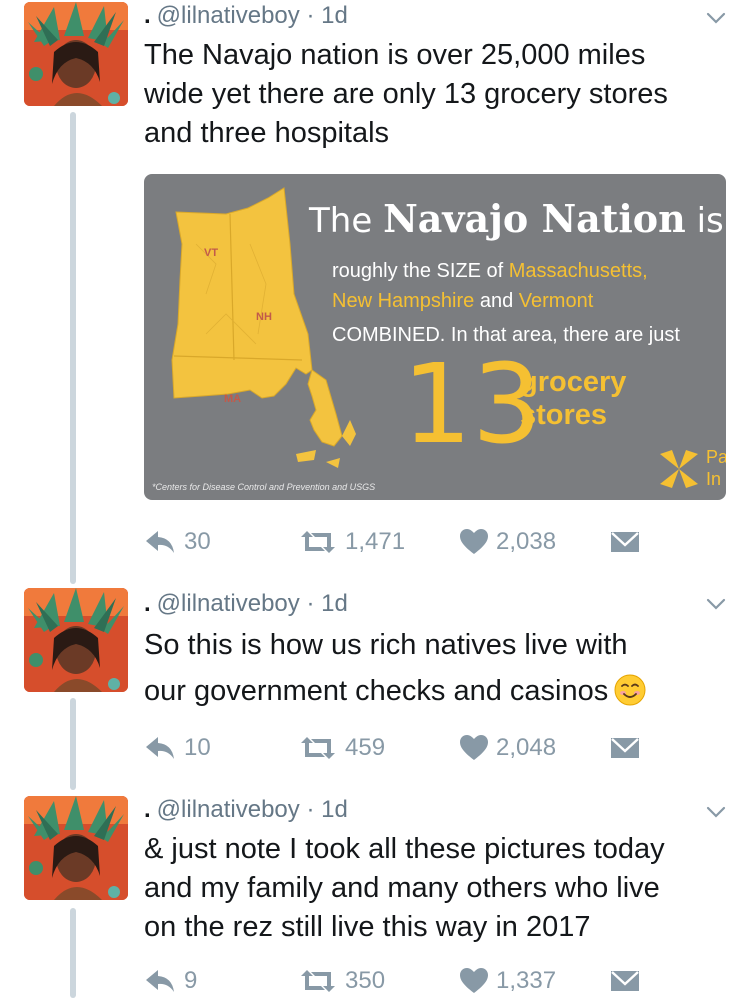 This screenshot has height=998, width=750. I want to click on tweet-text-line: our government checks and casinos, so click(439, 691).